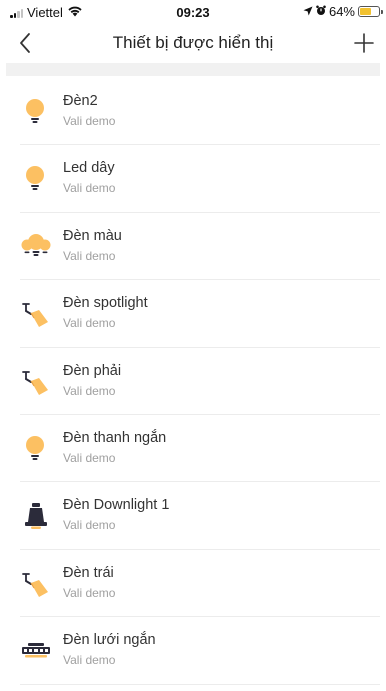 The image size is (386, 691). I want to click on navigation-bar: Thiết bị được hiển thị, so click(193, 44).